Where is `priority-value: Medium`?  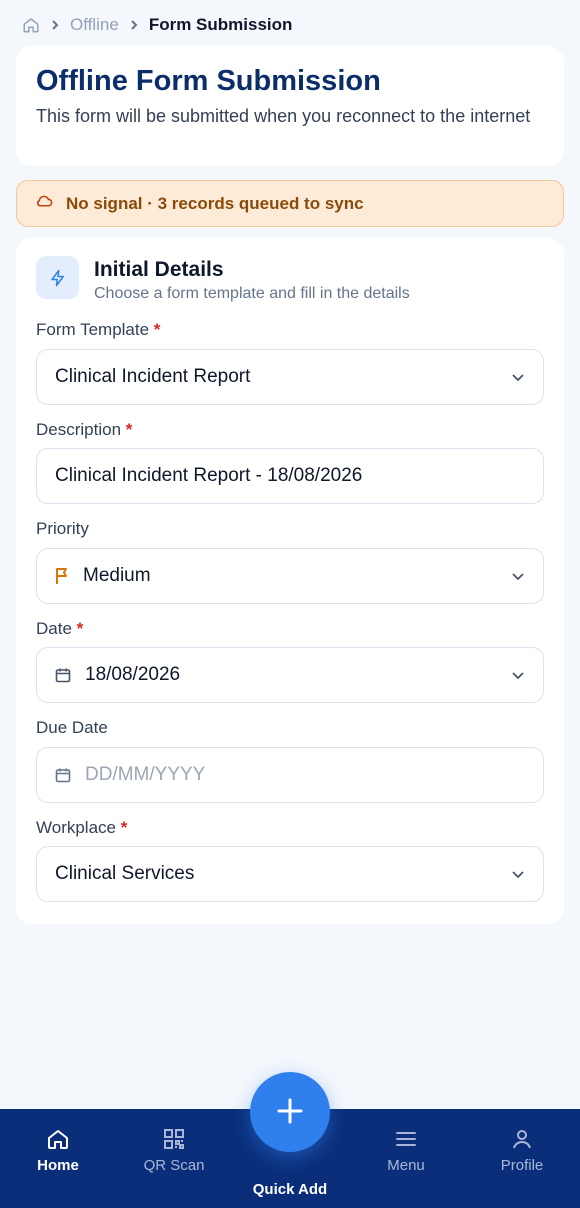 priority-value: Medium is located at coordinates (117, 575).